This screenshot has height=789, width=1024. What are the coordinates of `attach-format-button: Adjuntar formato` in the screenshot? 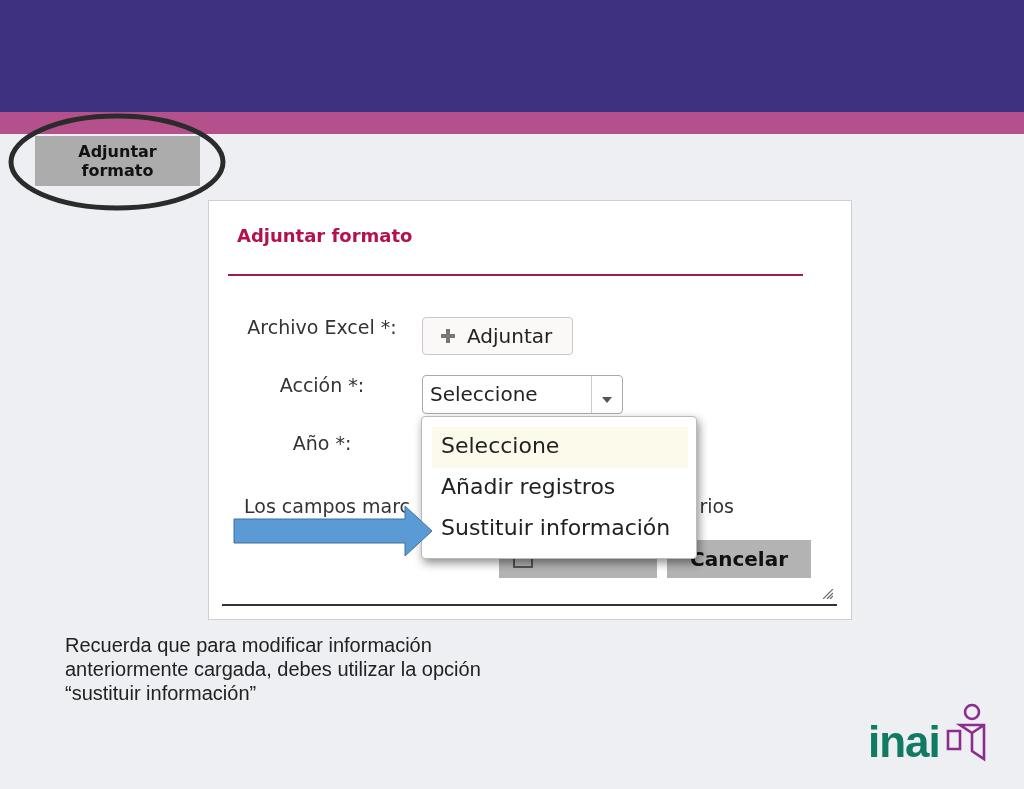 It's located at (117, 161).